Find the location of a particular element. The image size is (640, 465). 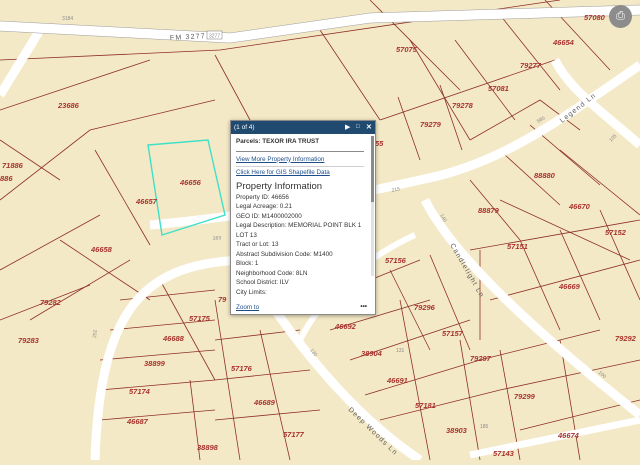

field-row: Property ID: 46656 is located at coordinates (300, 198).